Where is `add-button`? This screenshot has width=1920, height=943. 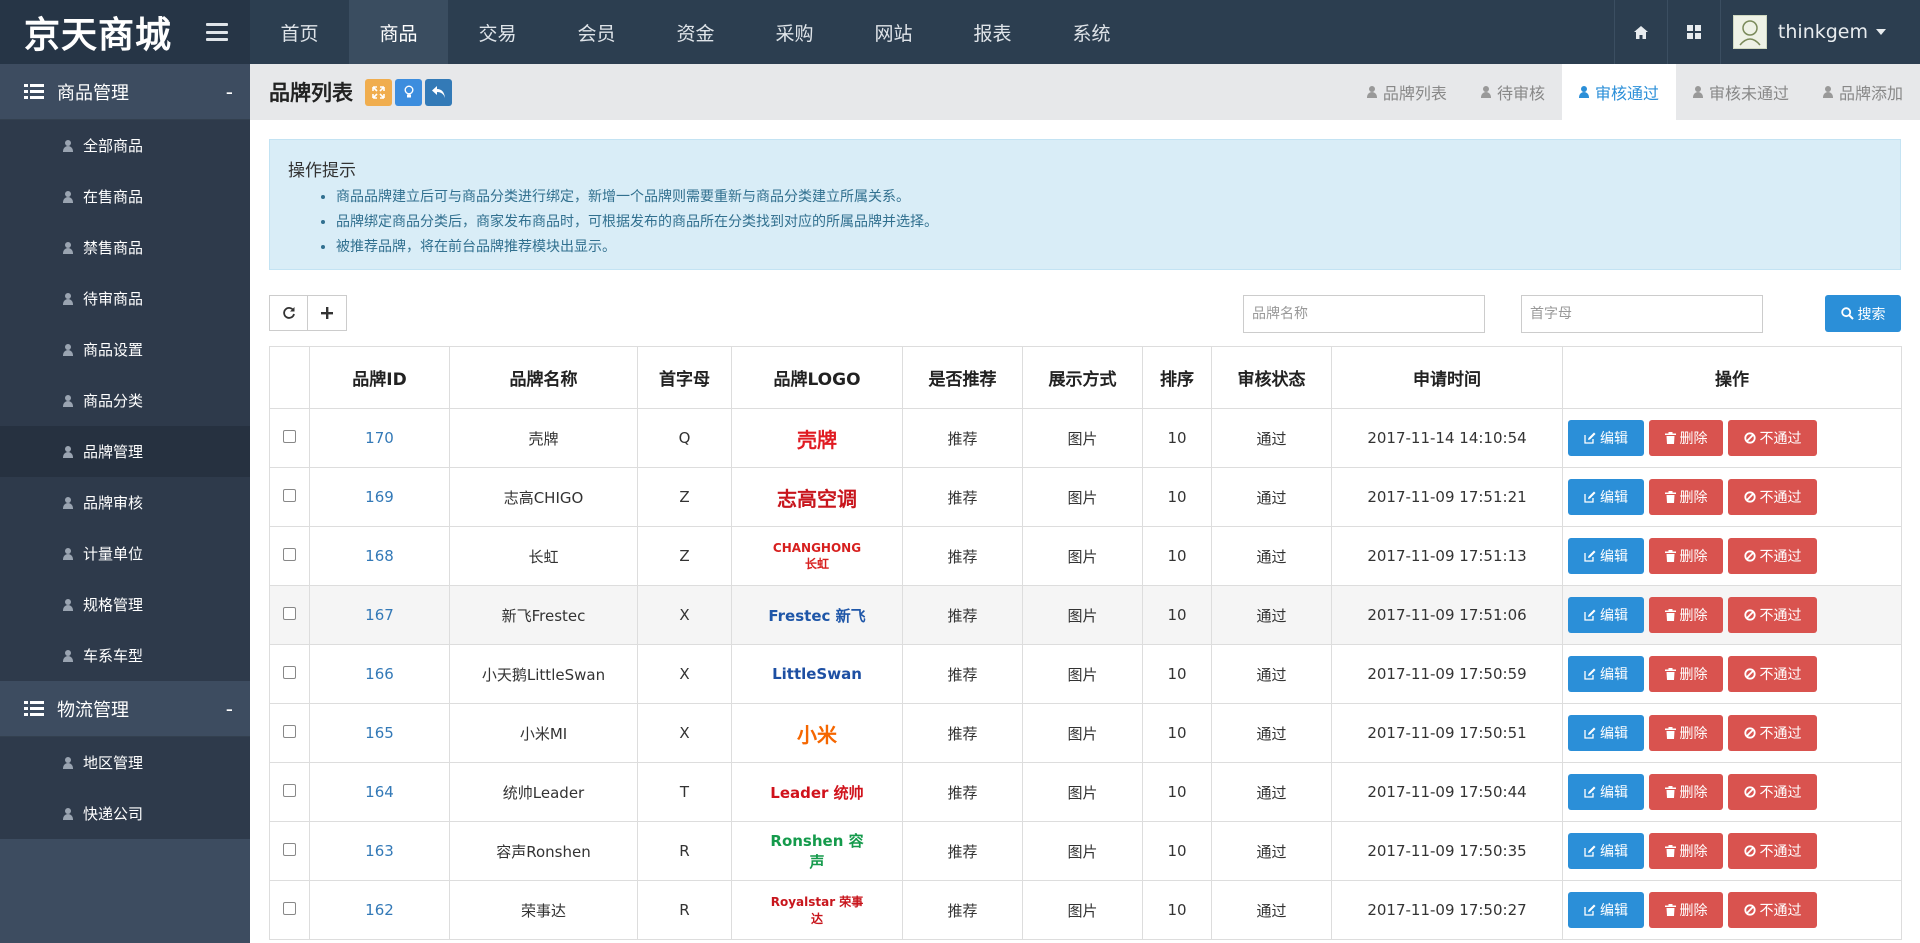
add-button is located at coordinates (327, 313).